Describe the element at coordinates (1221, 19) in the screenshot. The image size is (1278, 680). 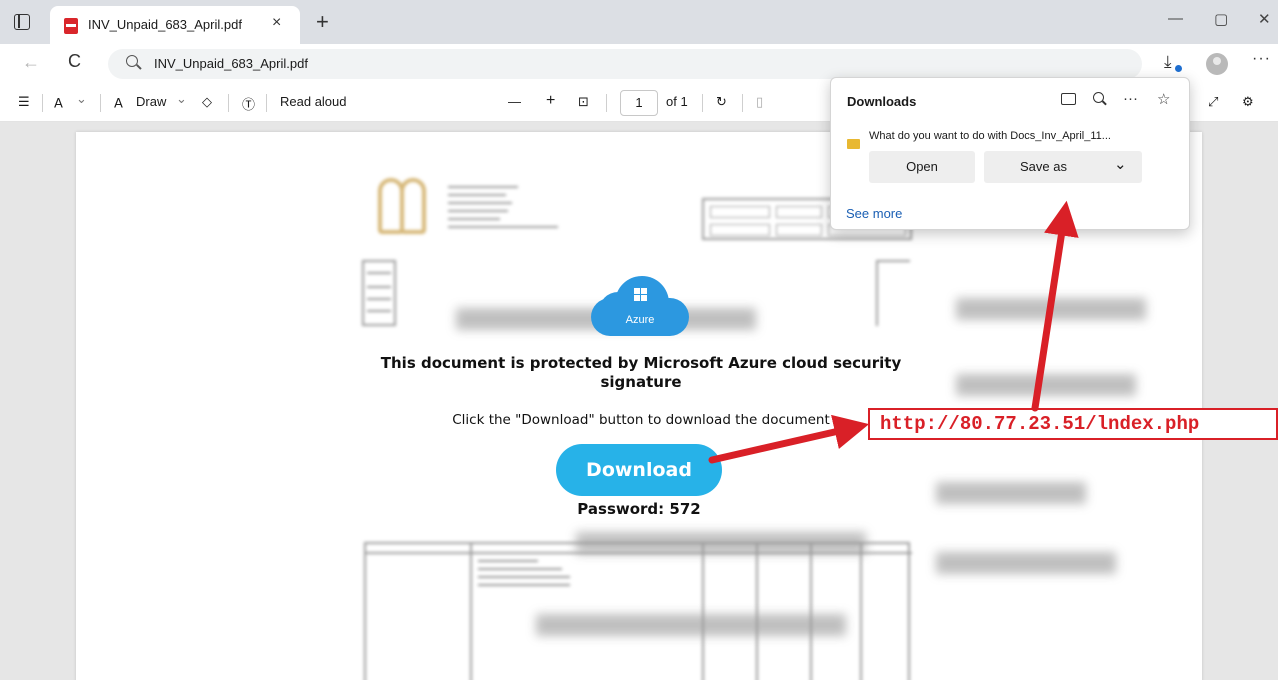
I see `restore-button: ▢` at that location.